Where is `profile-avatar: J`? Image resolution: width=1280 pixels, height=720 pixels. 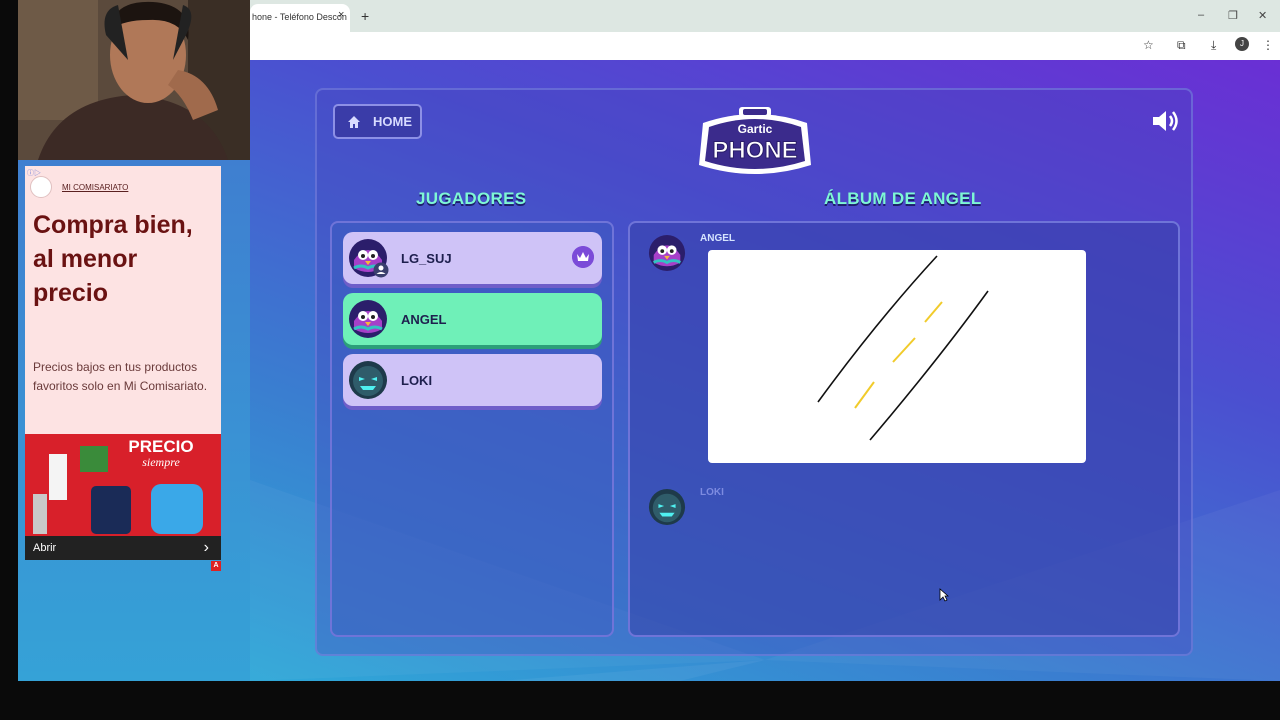 profile-avatar: J is located at coordinates (1242, 44).